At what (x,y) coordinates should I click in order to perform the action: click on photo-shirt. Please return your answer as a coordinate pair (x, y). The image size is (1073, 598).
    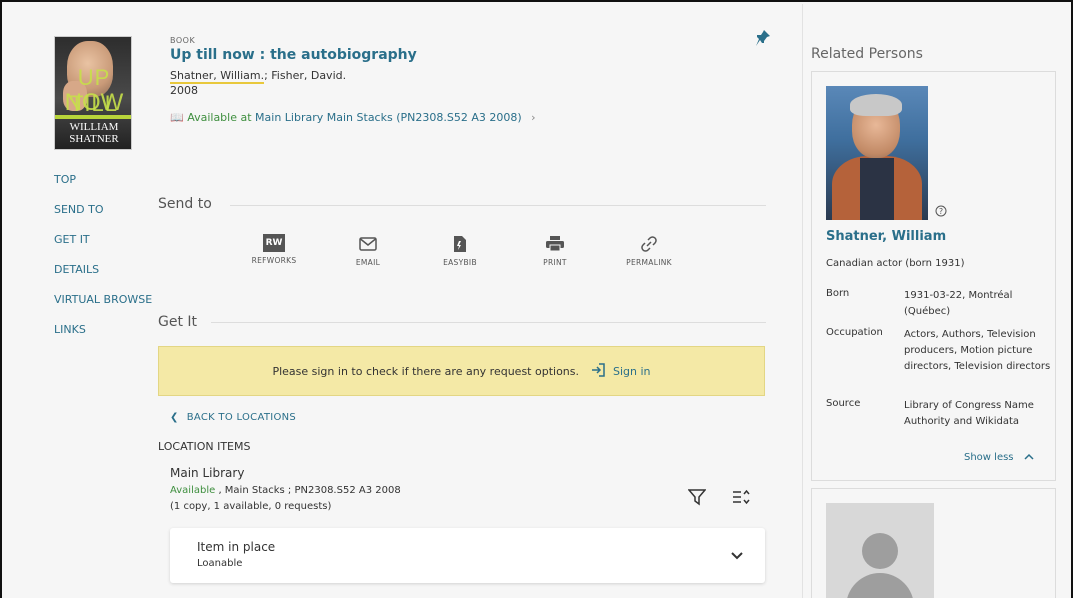
    Looking at the image, I should click on (877, 189).